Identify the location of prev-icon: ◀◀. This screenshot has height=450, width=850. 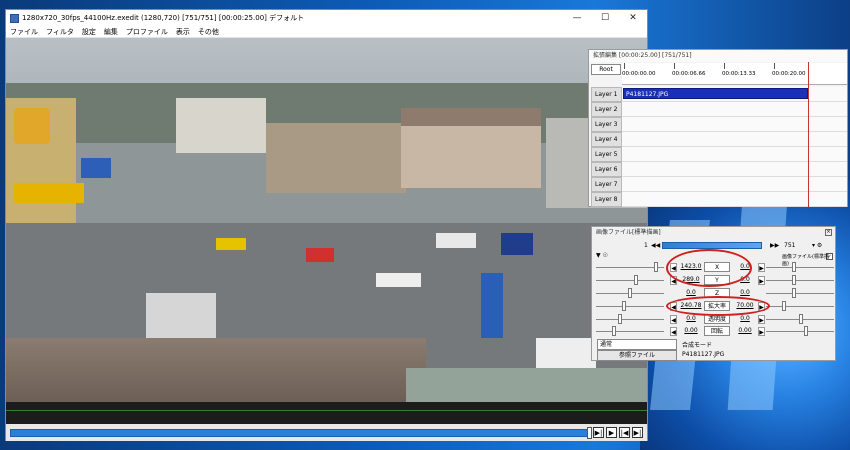
(655, 245).